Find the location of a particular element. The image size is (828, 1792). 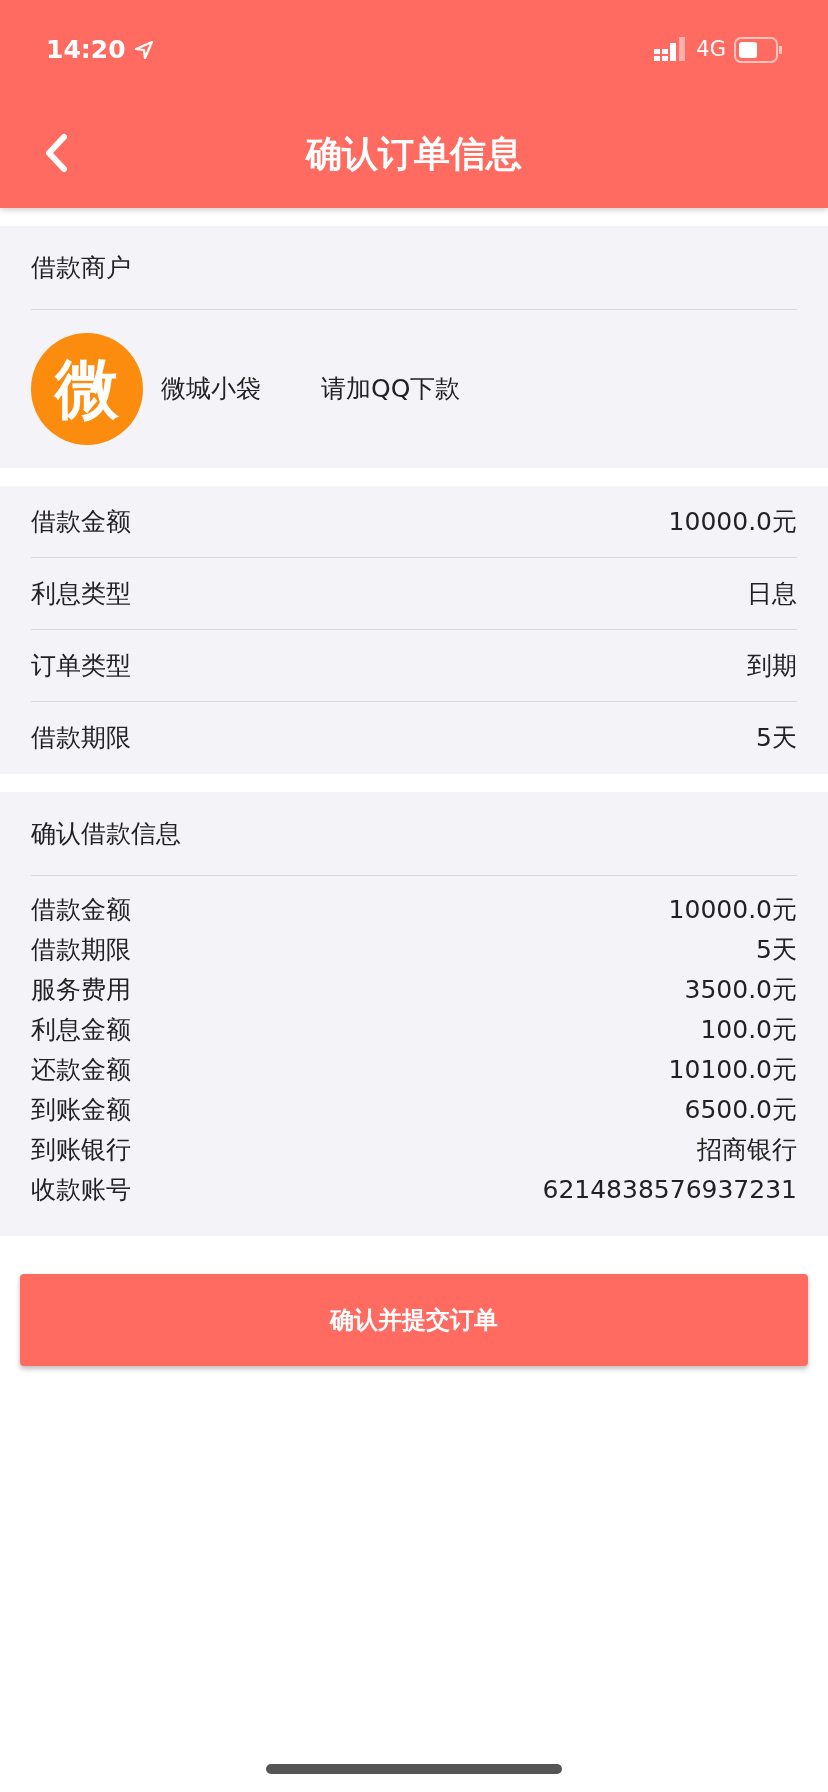

row-value: 到期 is located at coordinates (772, 665).